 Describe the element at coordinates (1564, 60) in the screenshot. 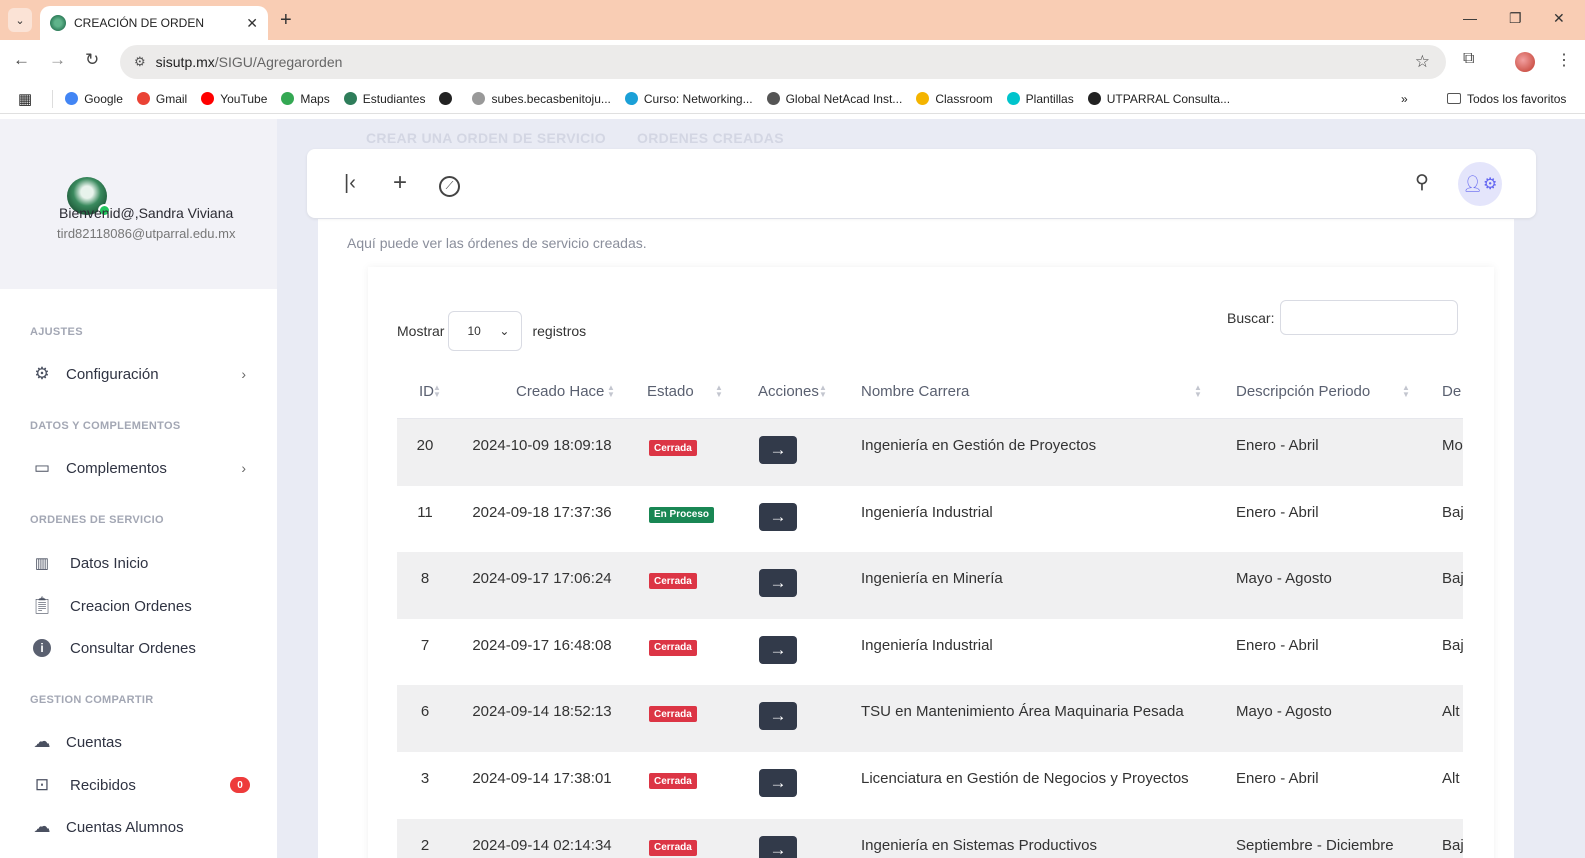

I see `browser-menu-icon: ⋮` at that location.